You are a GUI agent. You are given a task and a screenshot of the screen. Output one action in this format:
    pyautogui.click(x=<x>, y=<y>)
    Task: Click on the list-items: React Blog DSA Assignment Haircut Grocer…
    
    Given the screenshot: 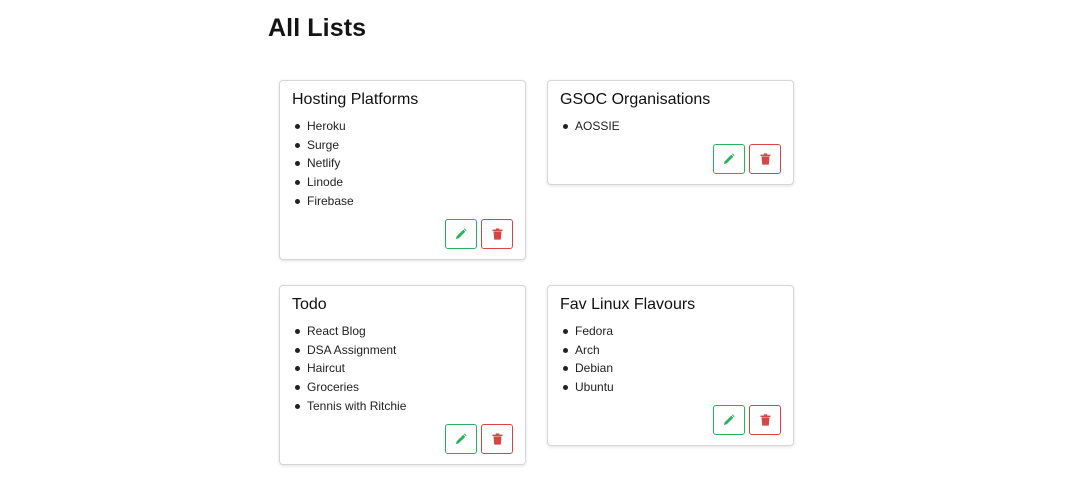 What is the action you would take?
    pyautogui.click(x=402, y=369)
    